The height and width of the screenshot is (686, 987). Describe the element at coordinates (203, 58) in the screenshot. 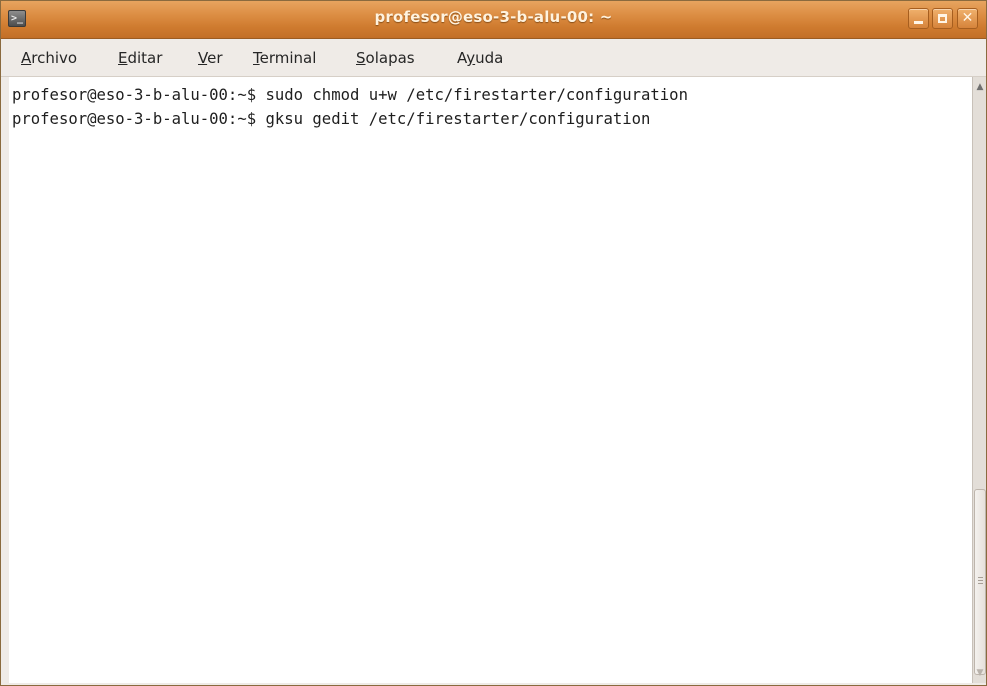

I see `menu-ver-mnemonic: V` at that location.